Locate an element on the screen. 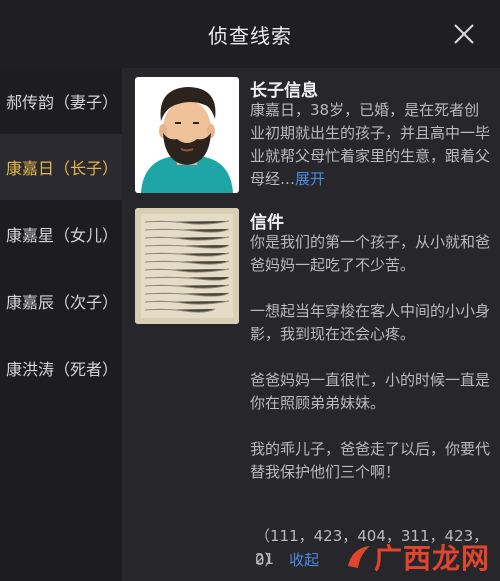  letter-paragraph: 你是我们的第一个孩子，从小就和爸爸妈妈一起吃了不少苦。 is located at coordinates (370, 253).